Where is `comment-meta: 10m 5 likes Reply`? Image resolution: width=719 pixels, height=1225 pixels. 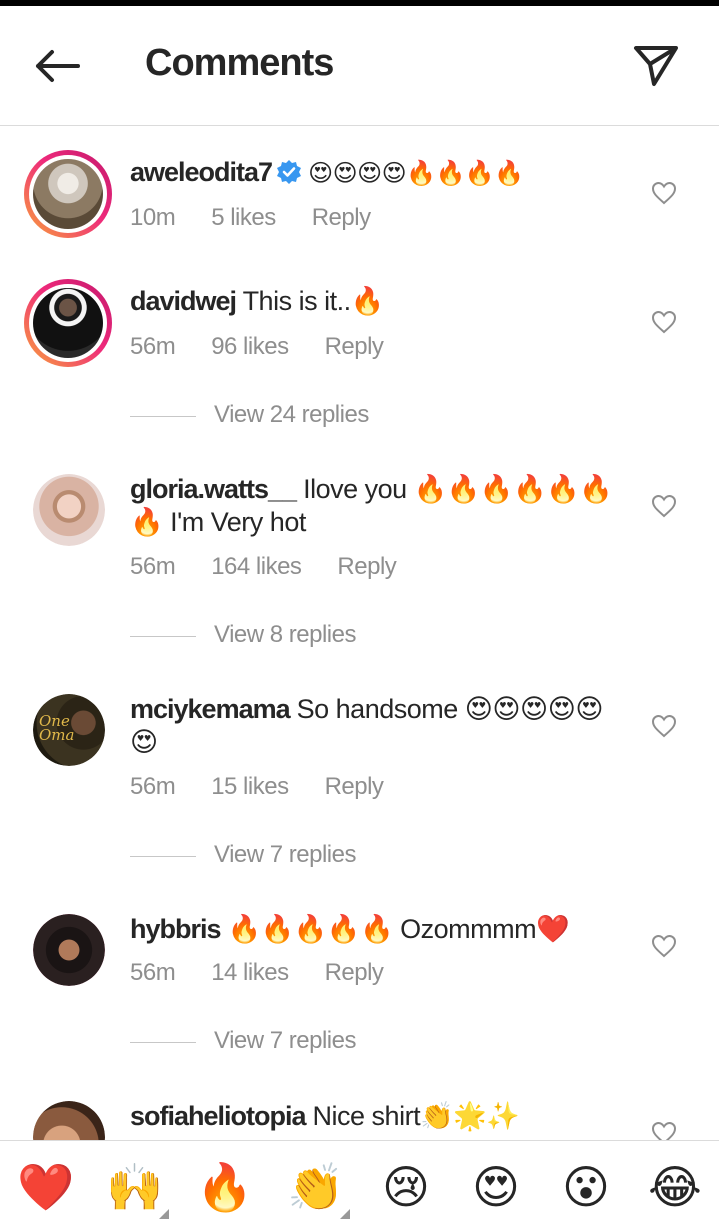 comment-meta: 10m 5 likes Reply is located at coordinates (268, 218).